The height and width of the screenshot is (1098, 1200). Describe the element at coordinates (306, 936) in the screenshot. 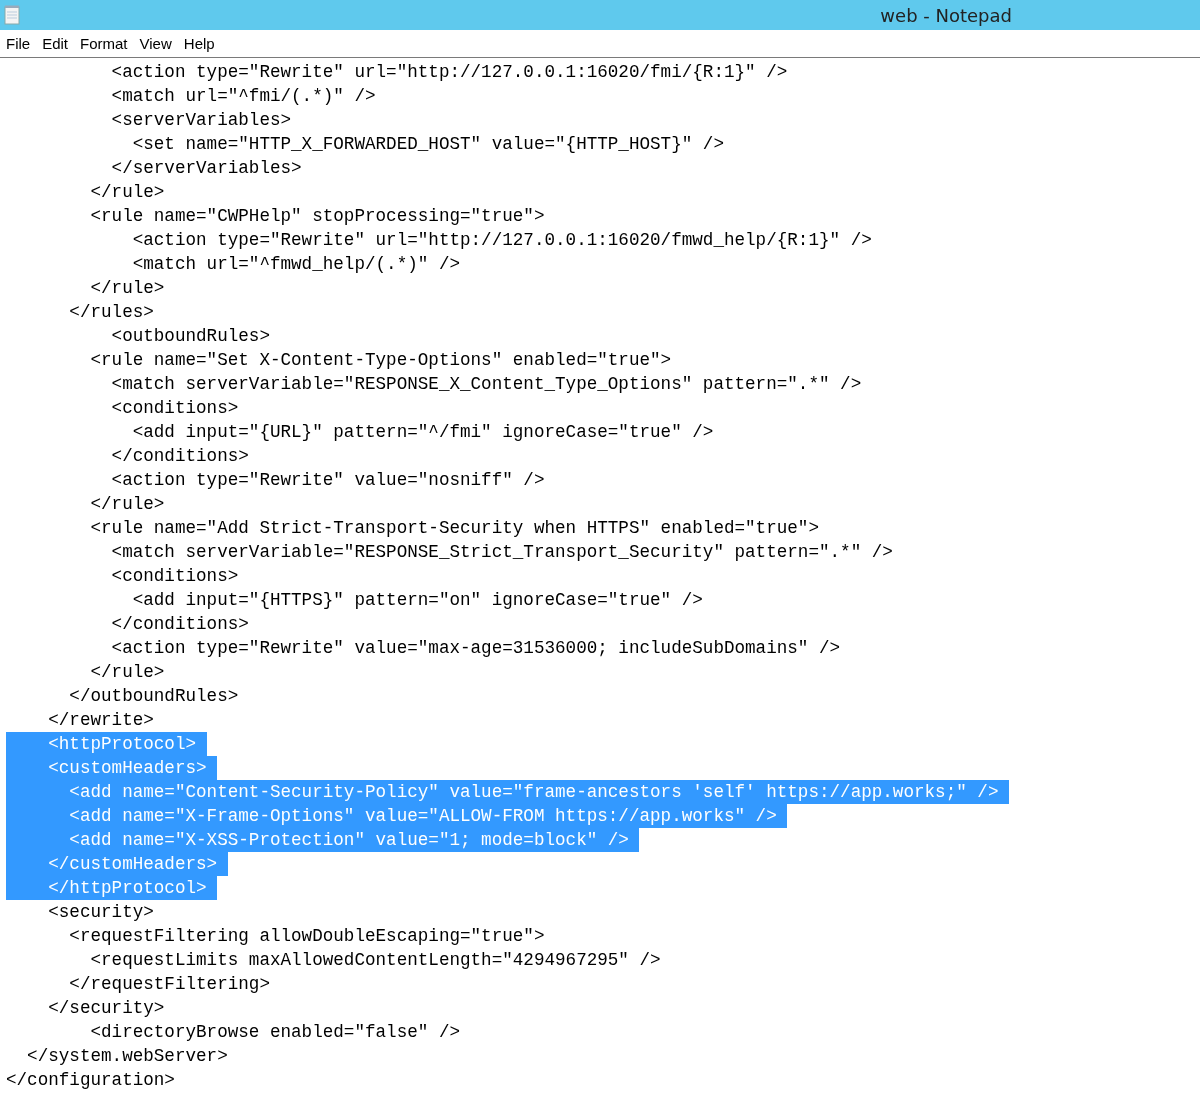

I see `text-line: <requestFiltering allowDoubleEscaping="true">` at that location.